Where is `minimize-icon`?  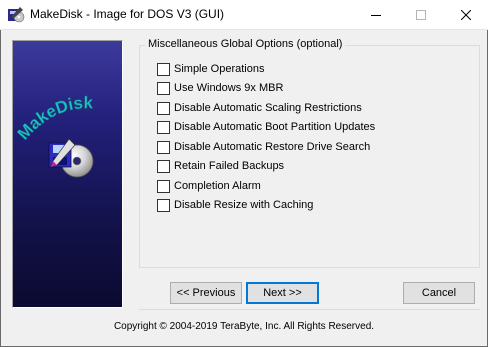 minimize-icon is located at coordinates (375, 15).